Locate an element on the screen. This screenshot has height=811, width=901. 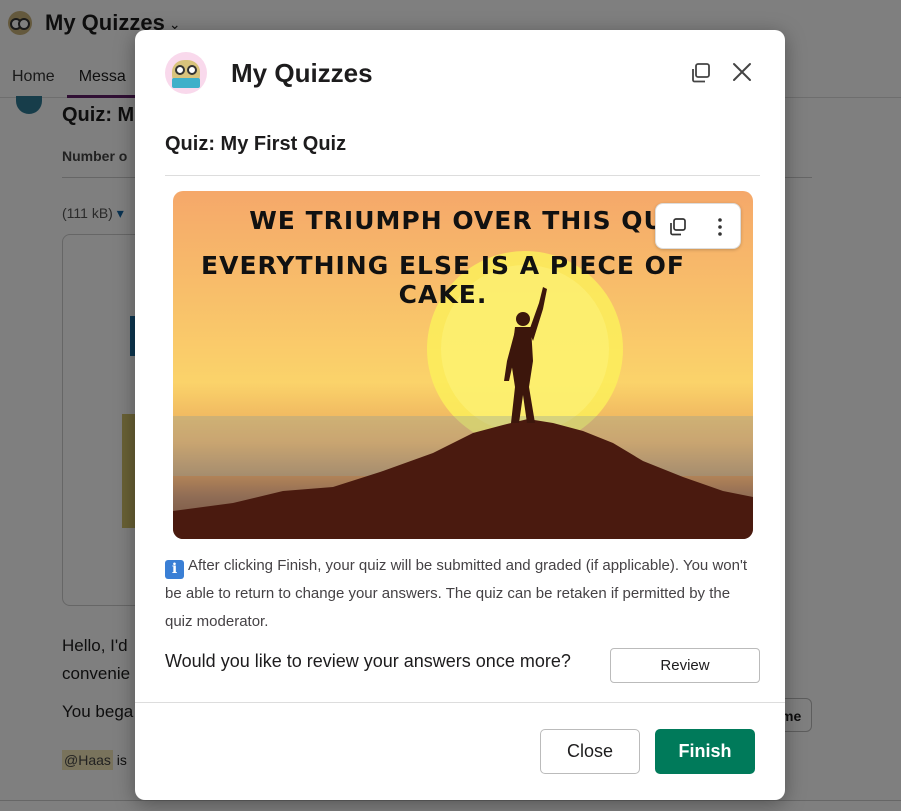
more-vertical-icon is located at coordinates (720, 227).